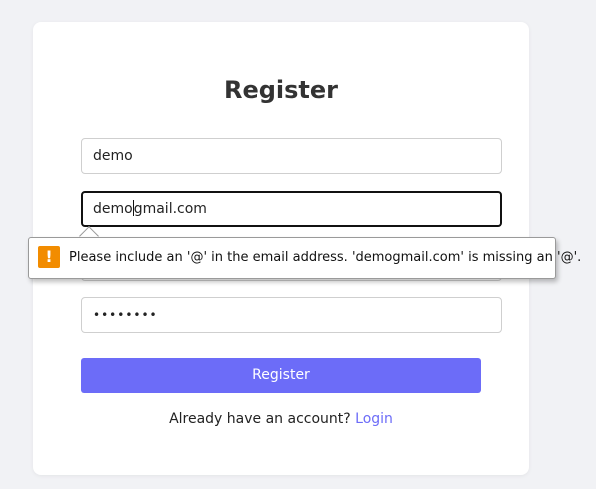 The width and height of the screenshot is (596, 489). Describe the element at coordinates (281, 375) in the screenshot. I see `register-button: Register` at that location.